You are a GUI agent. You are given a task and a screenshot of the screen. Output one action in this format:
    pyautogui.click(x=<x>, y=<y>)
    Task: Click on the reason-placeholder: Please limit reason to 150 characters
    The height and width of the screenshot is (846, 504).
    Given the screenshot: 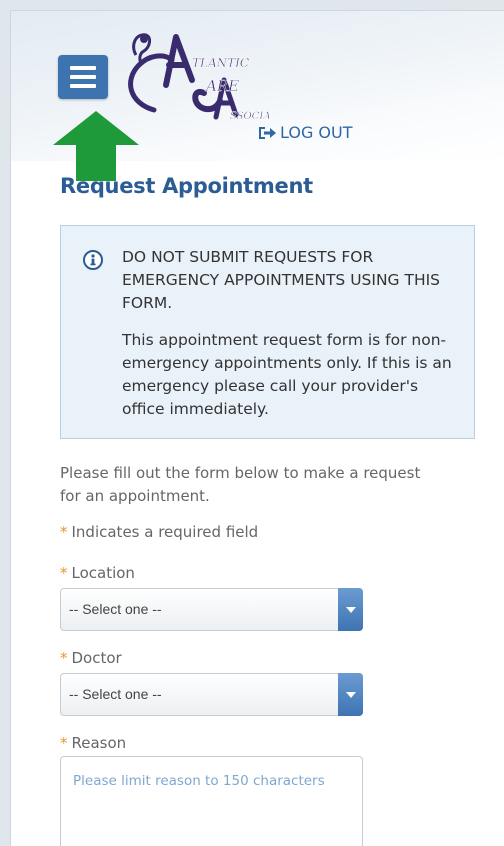 What is the action you would take?
    pyautogui.click(x=199, y=781)
    